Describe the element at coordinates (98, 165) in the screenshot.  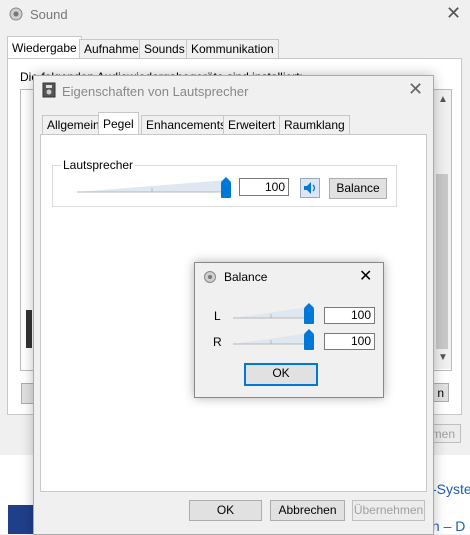
I see `lautsprecher-group-label: Lautsprecher` at that location.